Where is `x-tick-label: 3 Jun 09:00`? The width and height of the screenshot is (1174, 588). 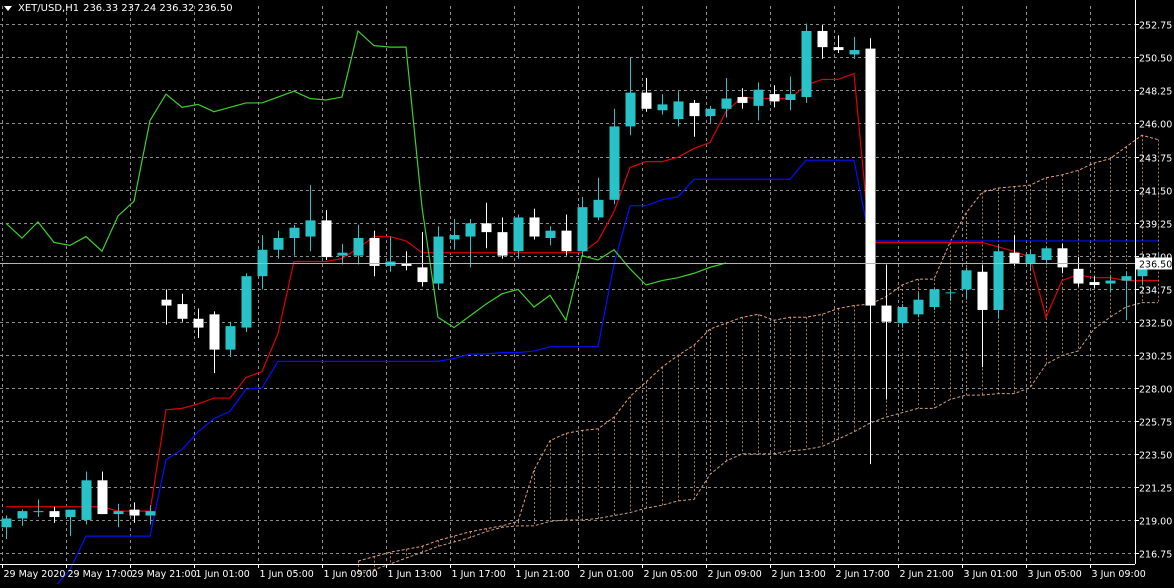
x-tick-label: 3 Jun 09:00 is located at coordinates (1119, 574).